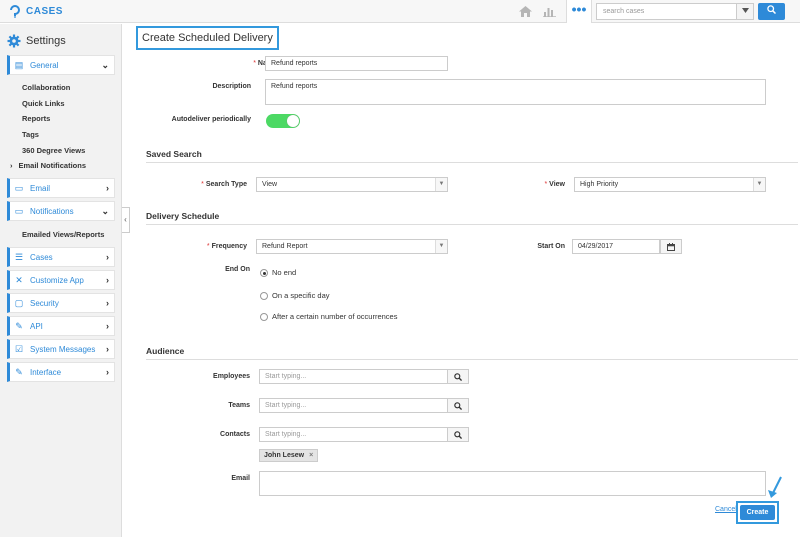  I want to click on wrench-icon: ✕, so click(19, 280).